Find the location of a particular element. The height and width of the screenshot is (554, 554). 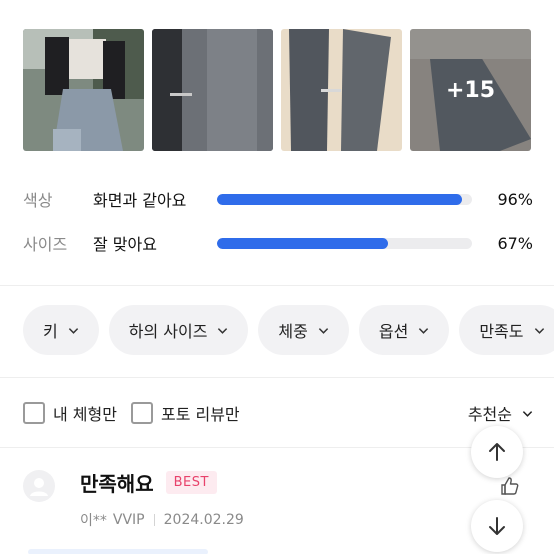

filter-chip-weight: 체중 is located at coordinates (303, 330).